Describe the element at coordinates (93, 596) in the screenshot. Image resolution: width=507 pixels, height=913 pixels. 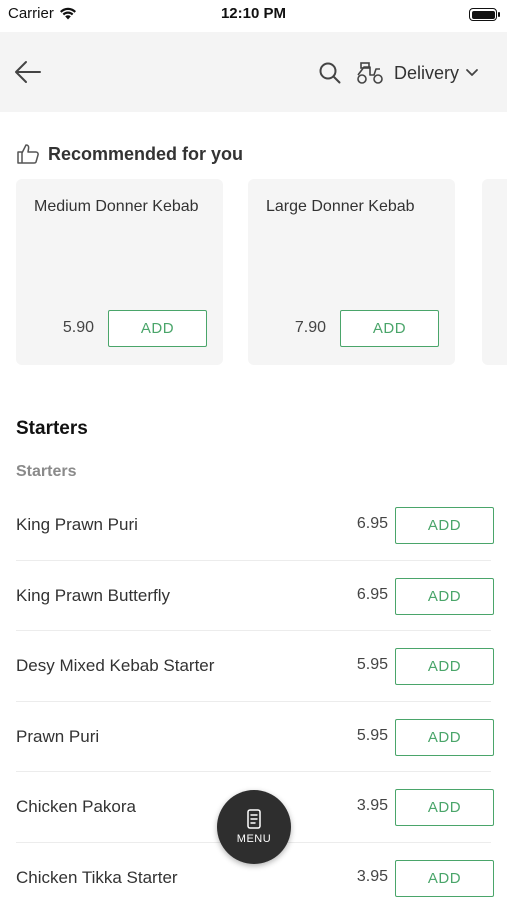
I see `item-name: King Prawn Butterfly` at that location.